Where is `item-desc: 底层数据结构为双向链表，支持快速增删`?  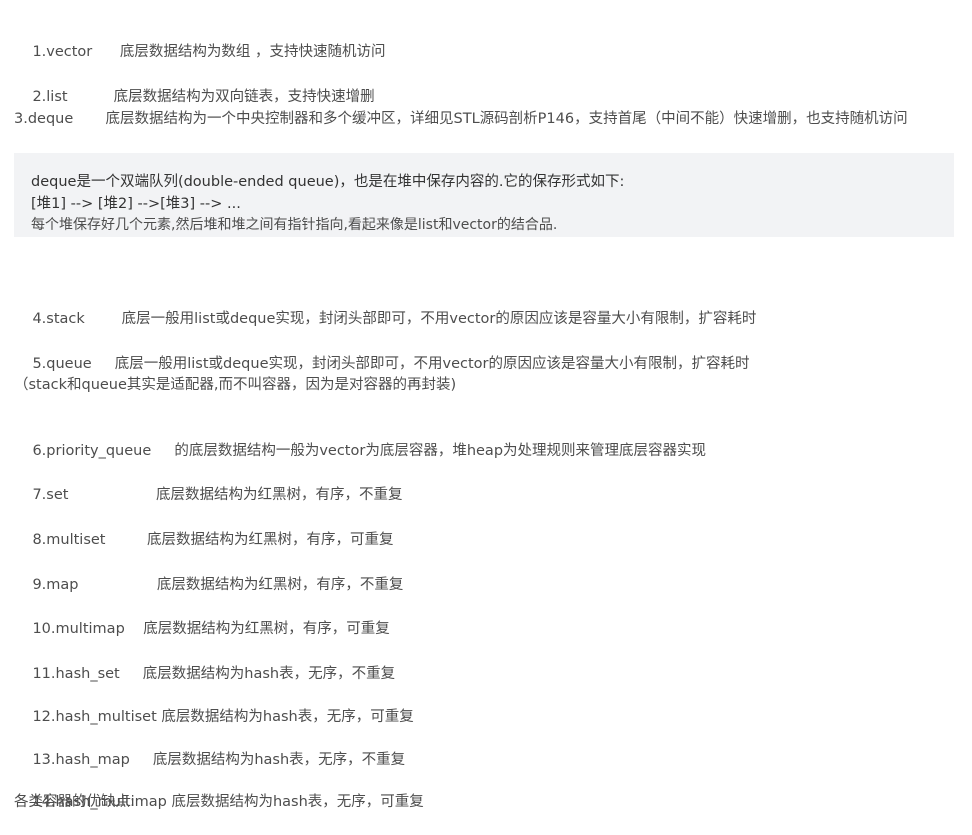
item-desc: 底层数据结构为双向链表，支持快速增删 is located at coordinates (244, 97).